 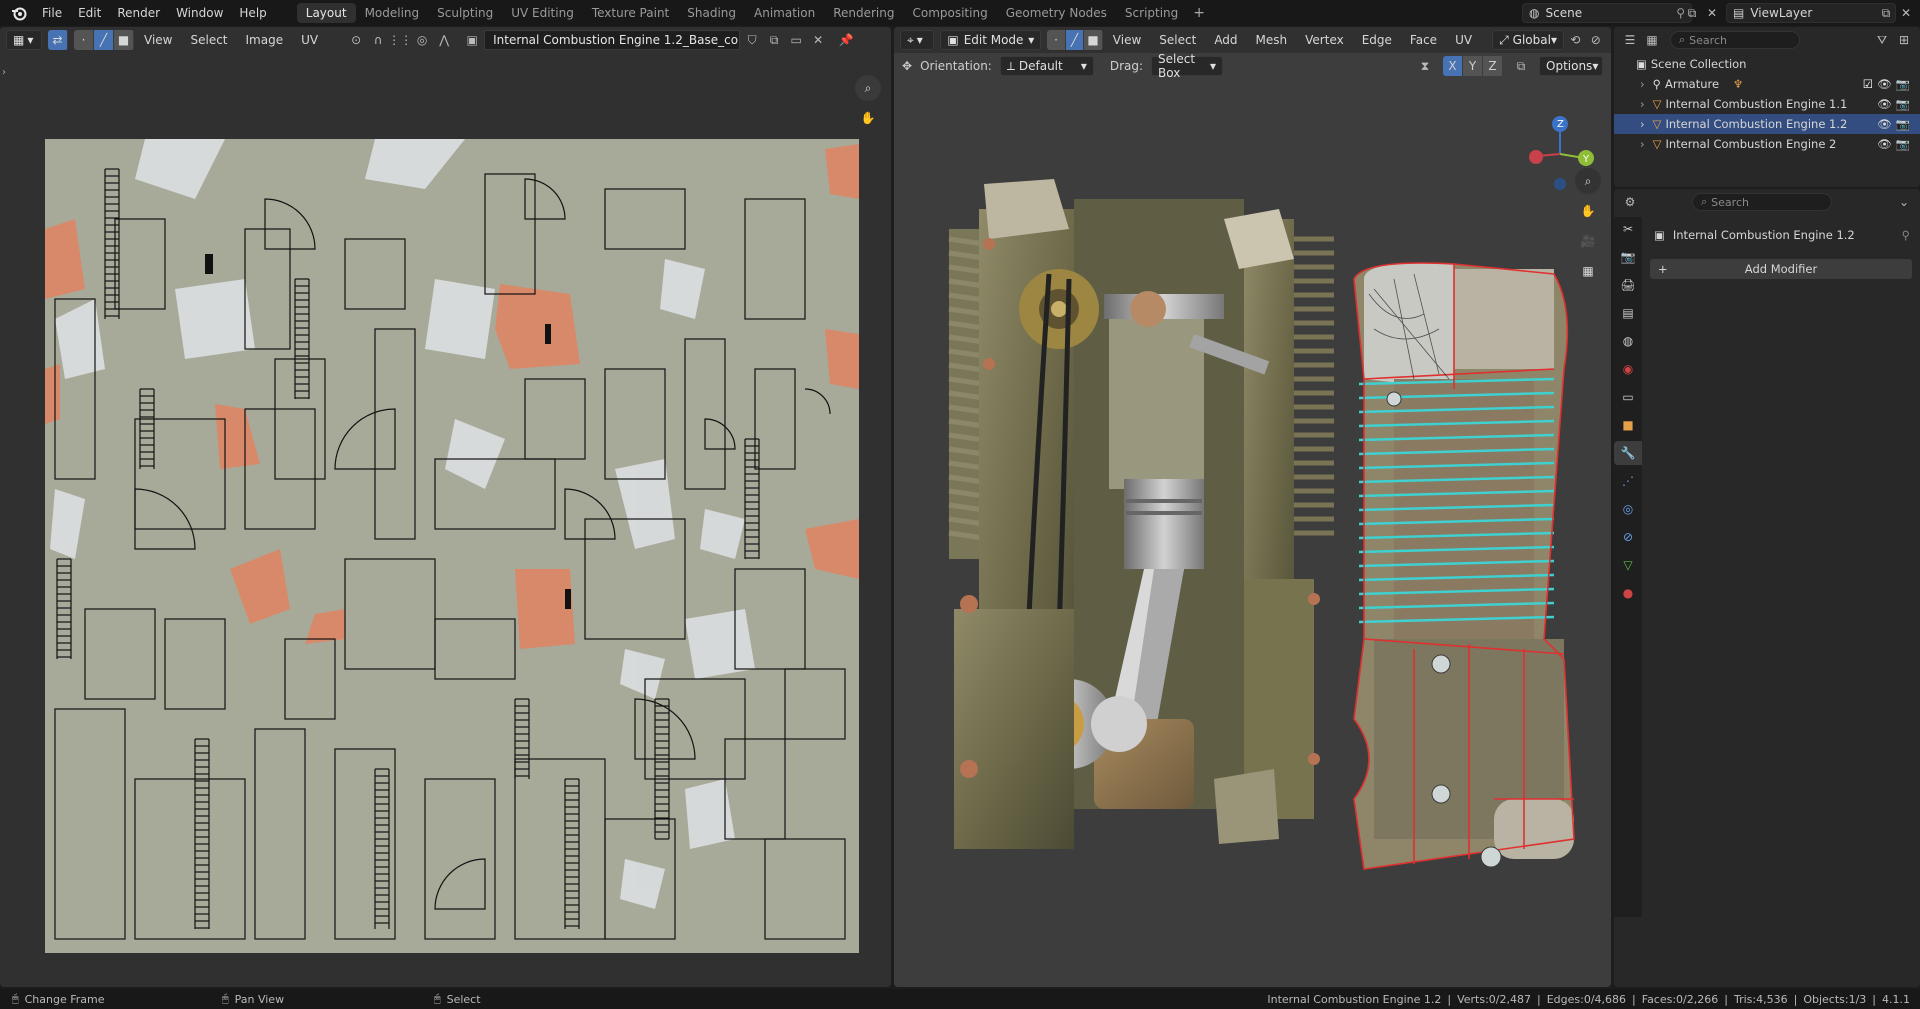 What do you see at coordinates (1630, 202) in the screenshot?
I see `properties-editor-type-icon: ⚙` at bounding box center [1630, 202].